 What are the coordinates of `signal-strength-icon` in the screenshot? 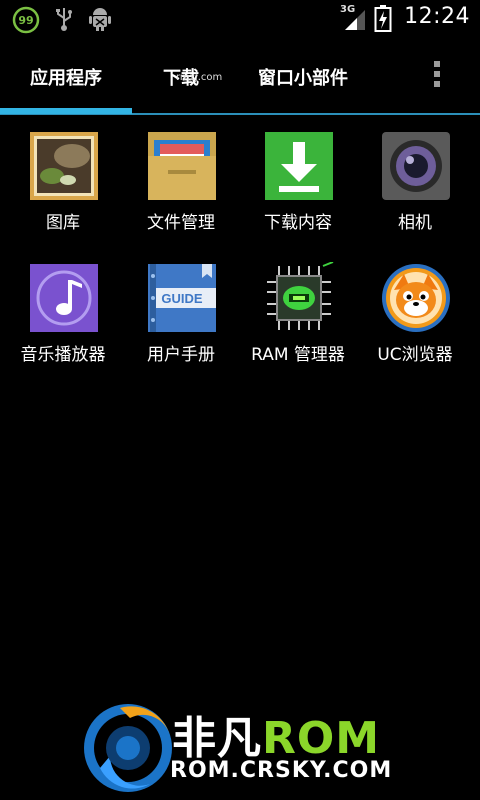 It's located at (355, 22).